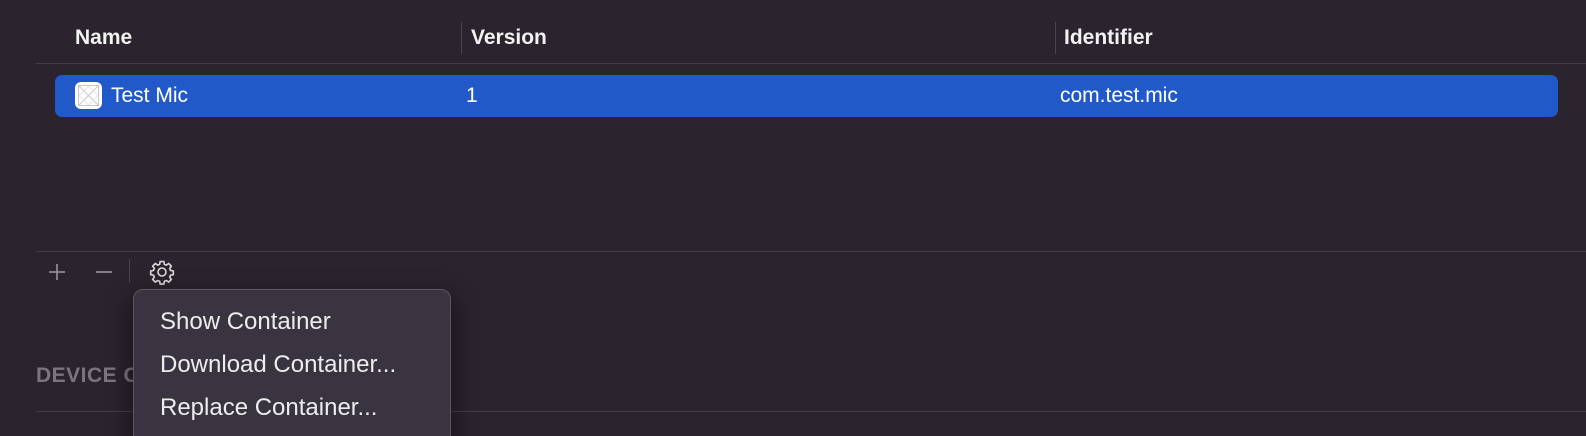  I want to click on actions-menu-button, so click(162, 272).